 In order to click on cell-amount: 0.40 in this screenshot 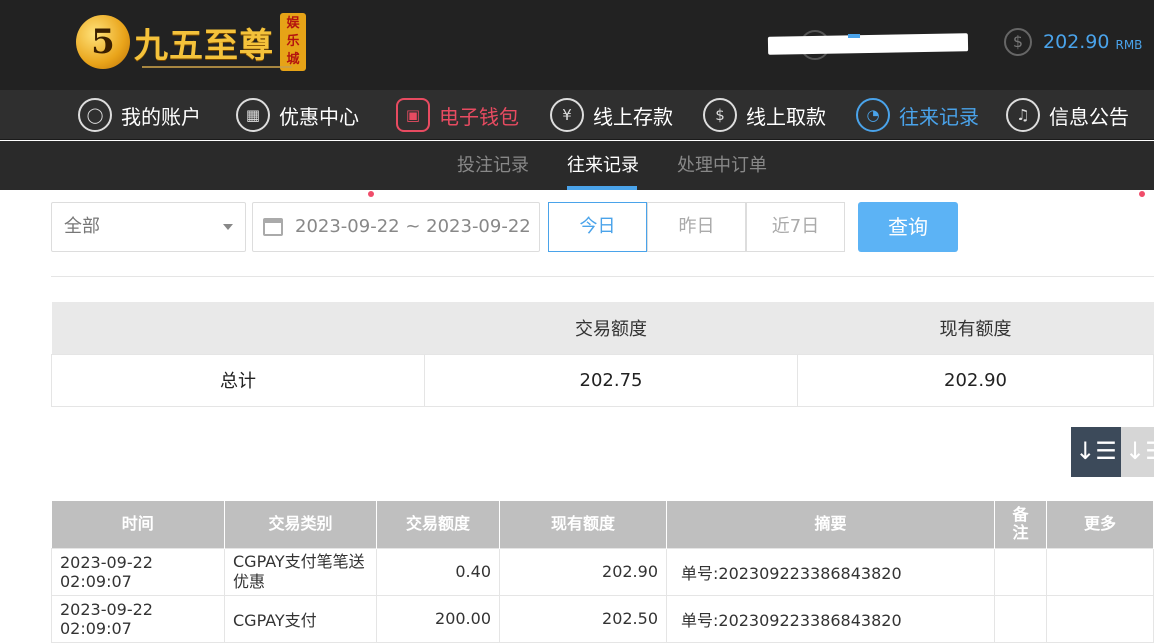, I will do `click(438, 571)`.